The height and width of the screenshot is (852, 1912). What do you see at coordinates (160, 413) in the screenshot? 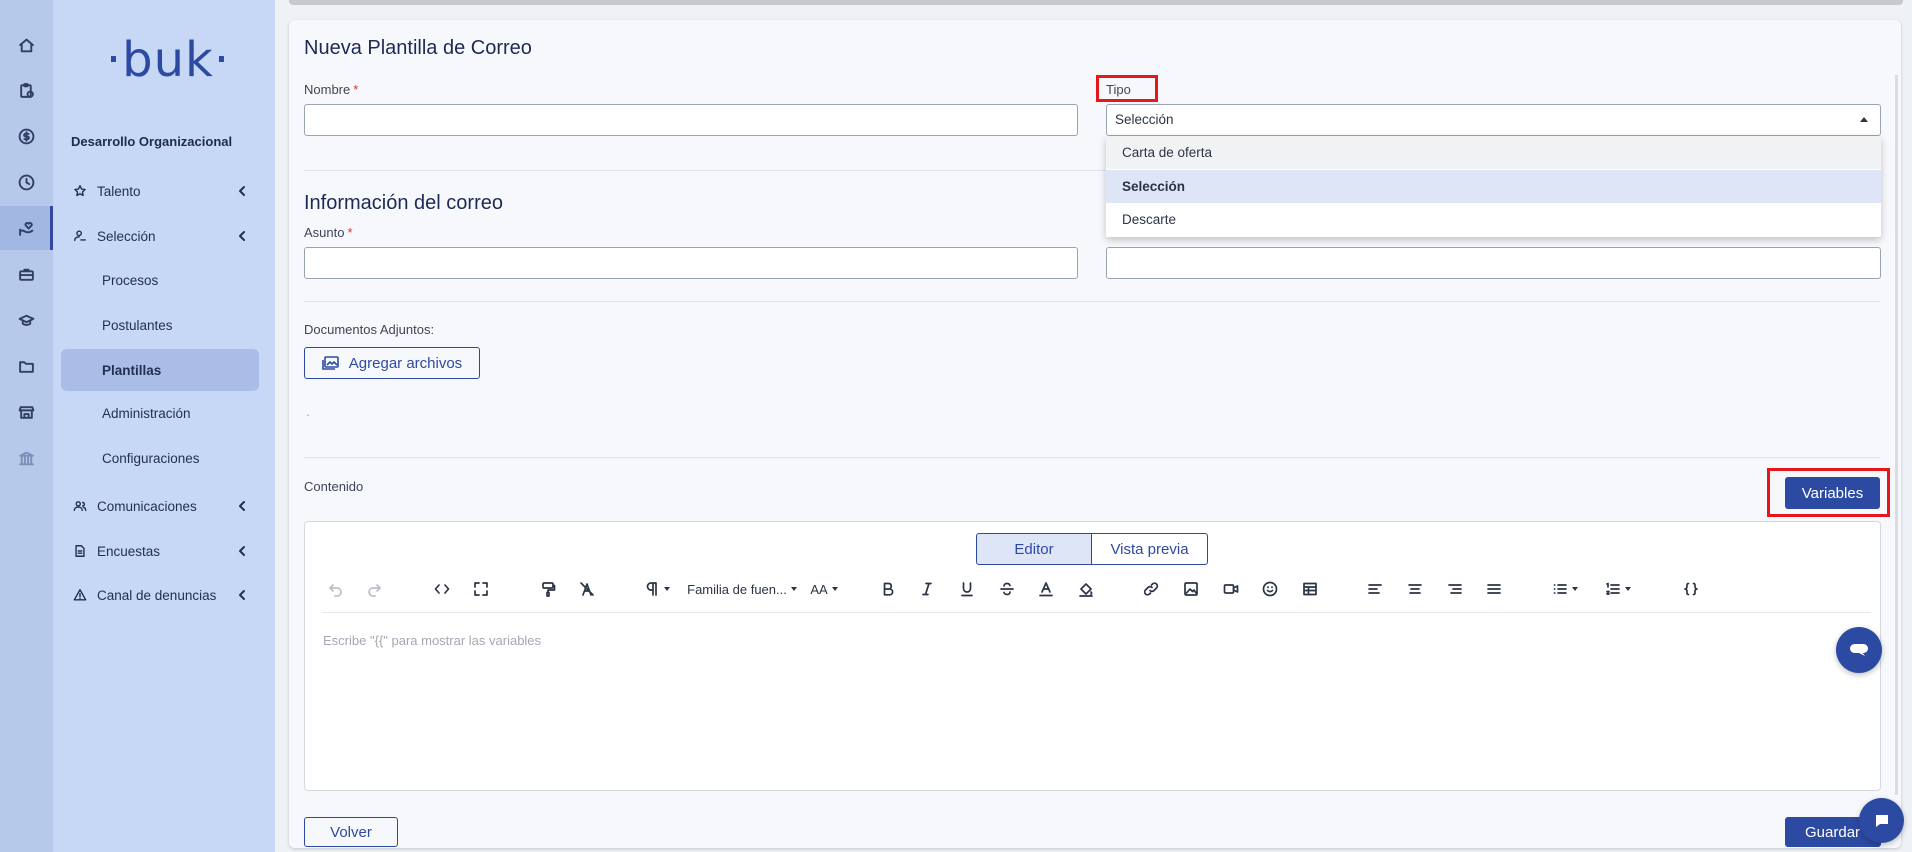
I see `sidebar-subitem-administracion: Administración` at bounding box center [160, 413].